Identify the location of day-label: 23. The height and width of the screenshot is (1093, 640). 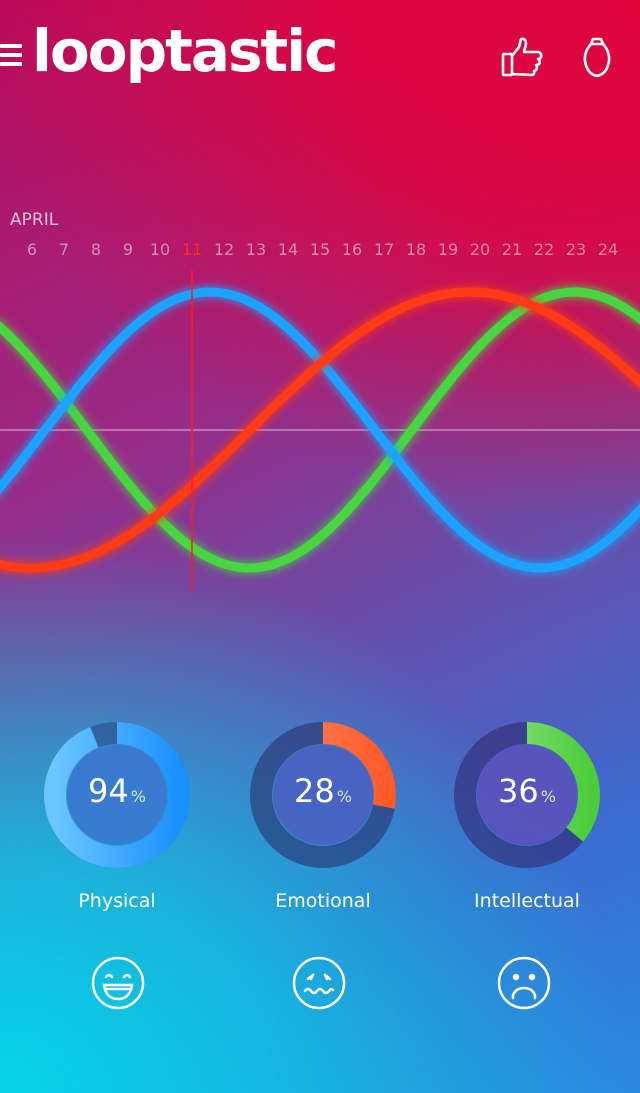
(576, 249).